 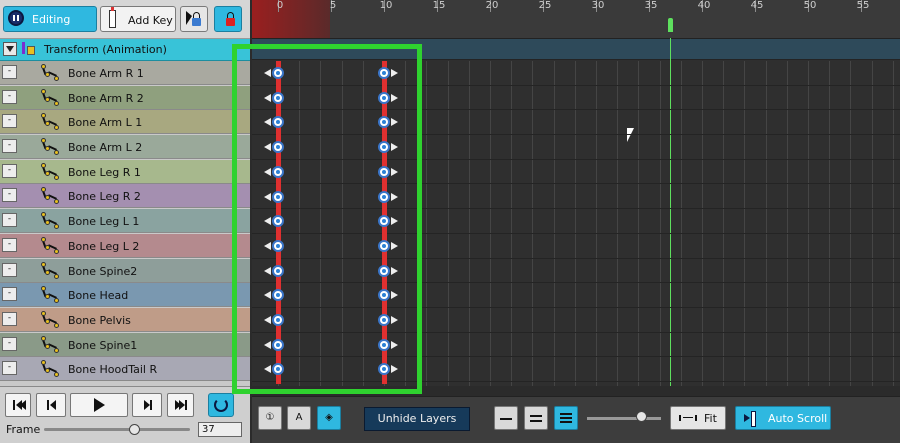 I want to click on auto-scroll-button: Auto Scroll, so click(x=783, y=418).